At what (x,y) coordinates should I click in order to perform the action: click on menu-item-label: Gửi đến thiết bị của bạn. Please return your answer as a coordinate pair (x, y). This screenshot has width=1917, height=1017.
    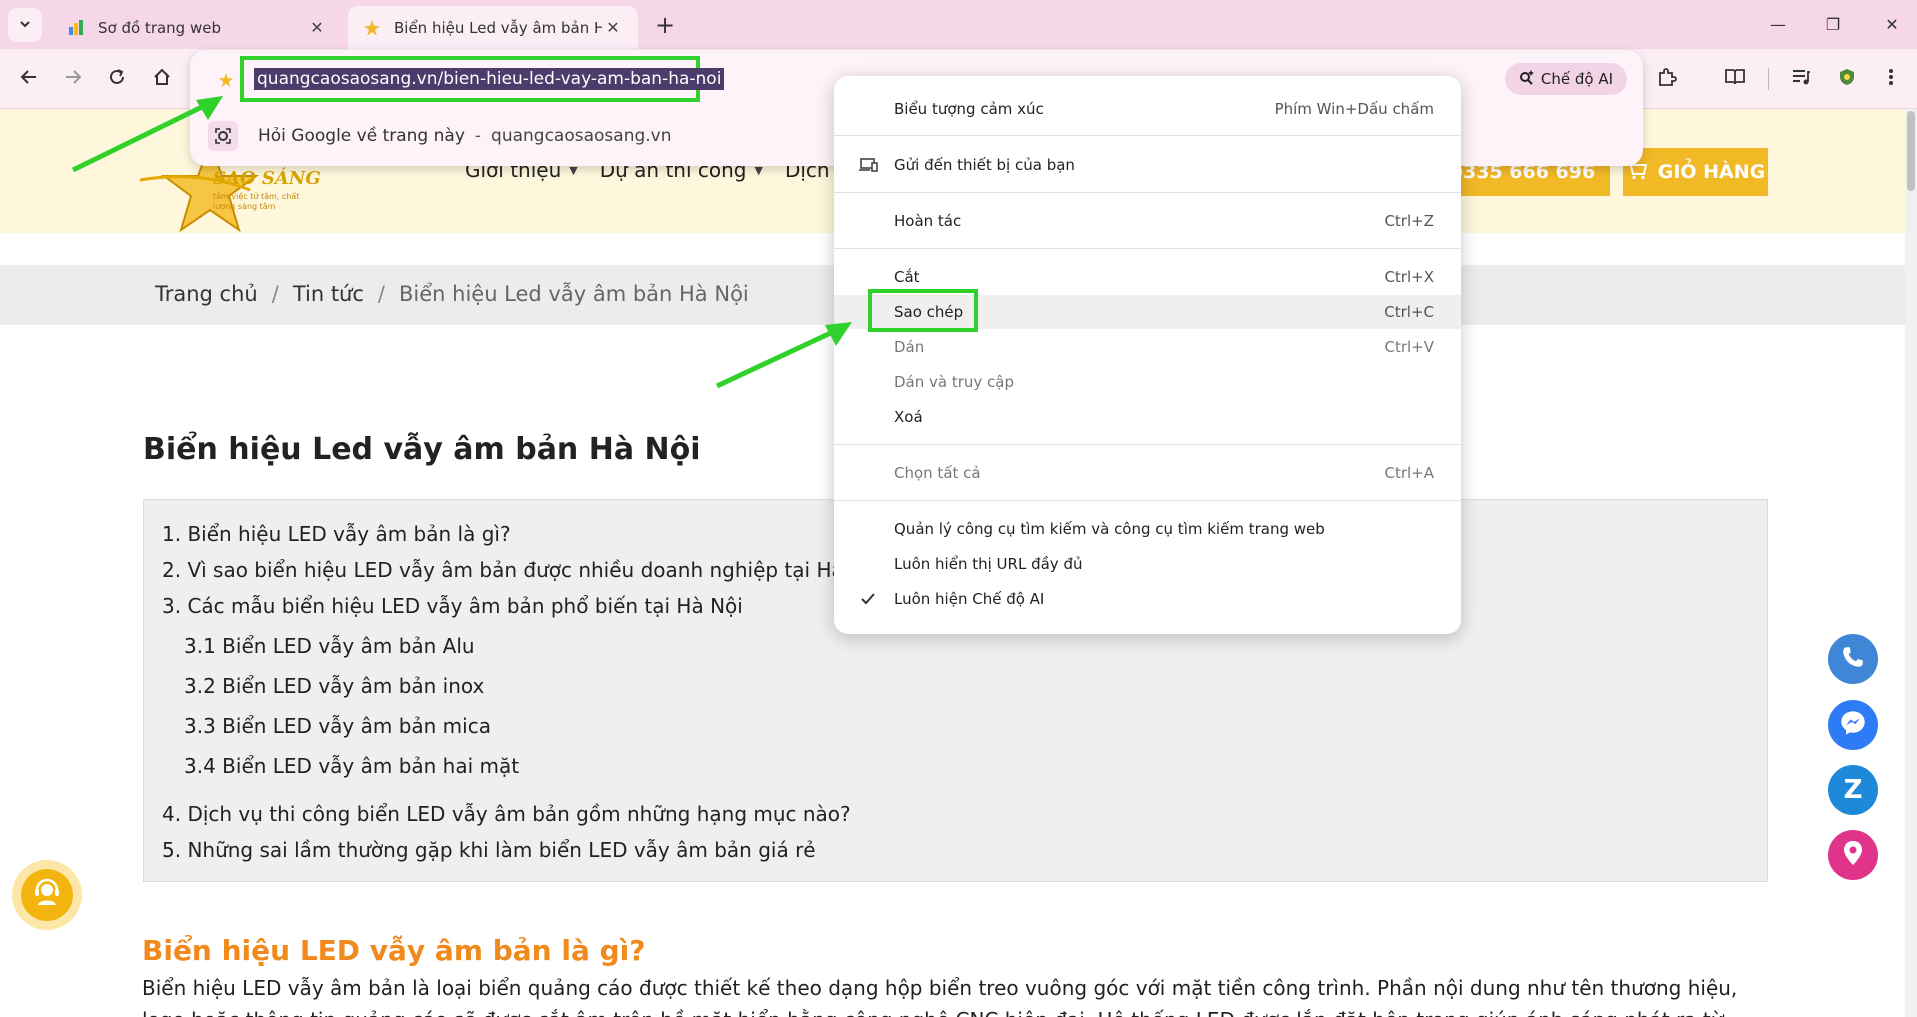
    Looking at the image, I should click on (984, 165).